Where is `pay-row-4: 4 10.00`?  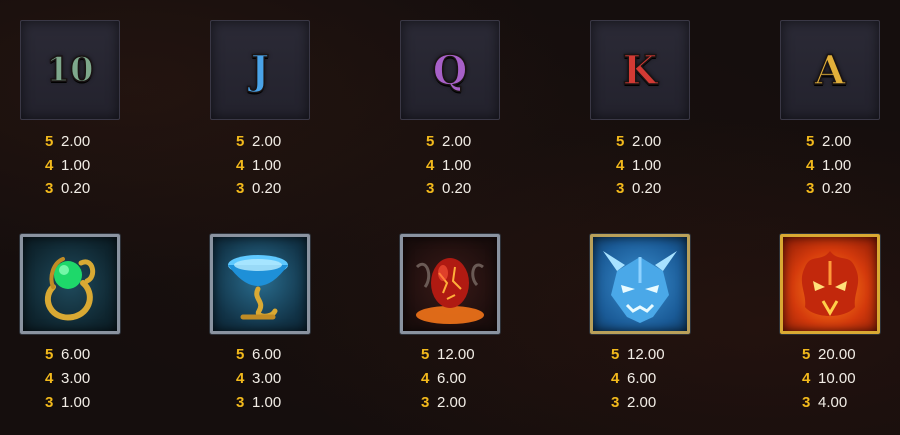 pay-row-4: 4 10.00 is located at coordinates (829, 379).